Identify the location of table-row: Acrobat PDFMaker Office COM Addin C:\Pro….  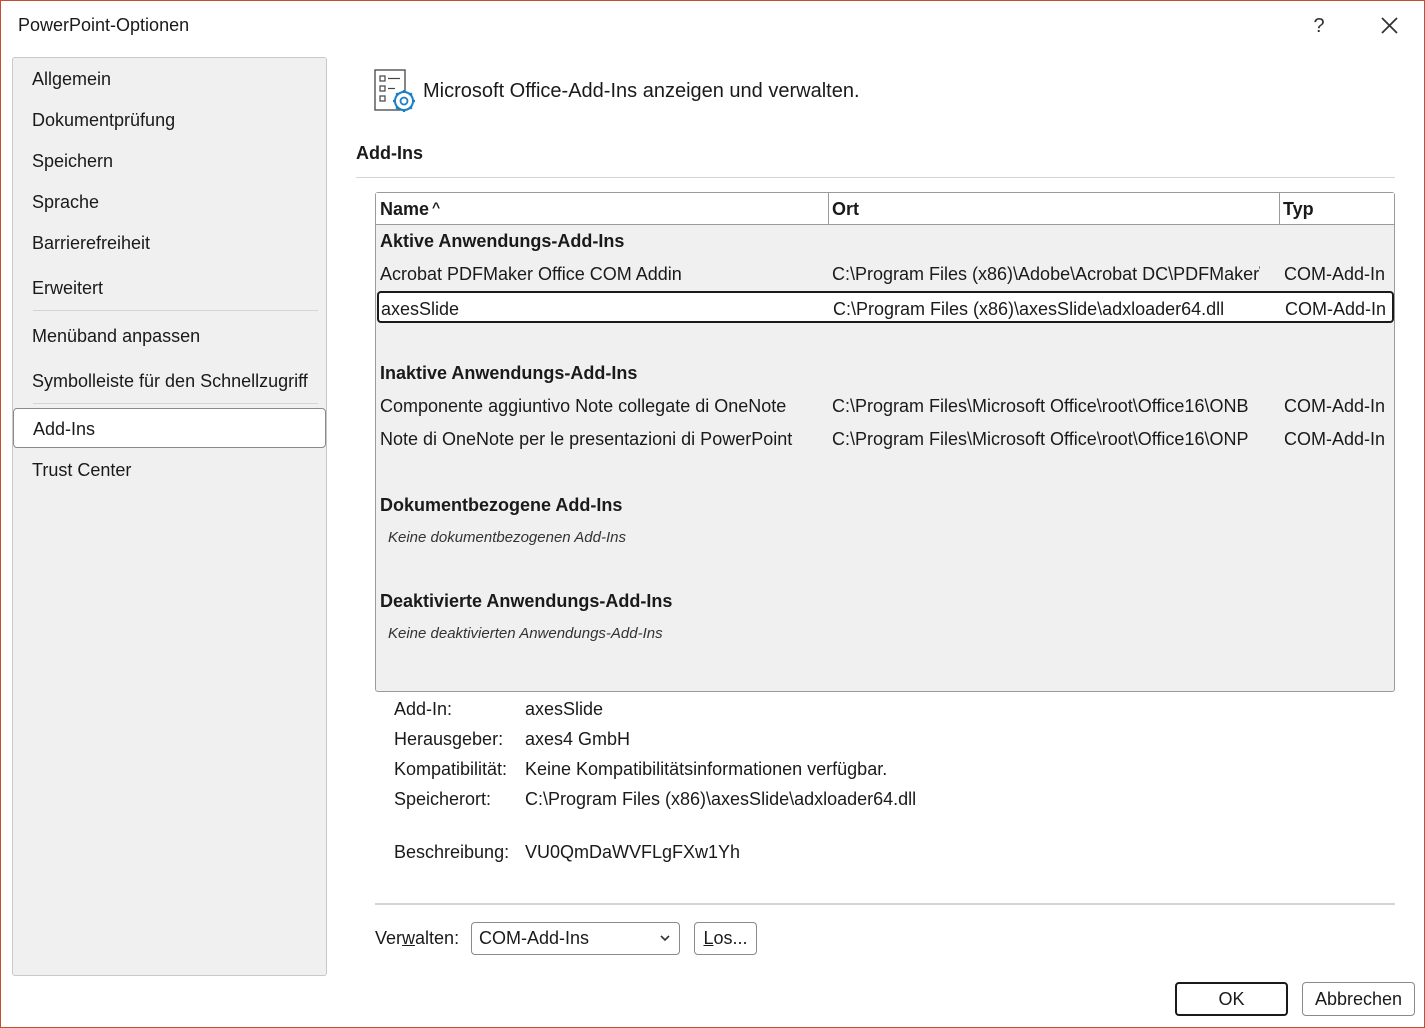
(885, 274).